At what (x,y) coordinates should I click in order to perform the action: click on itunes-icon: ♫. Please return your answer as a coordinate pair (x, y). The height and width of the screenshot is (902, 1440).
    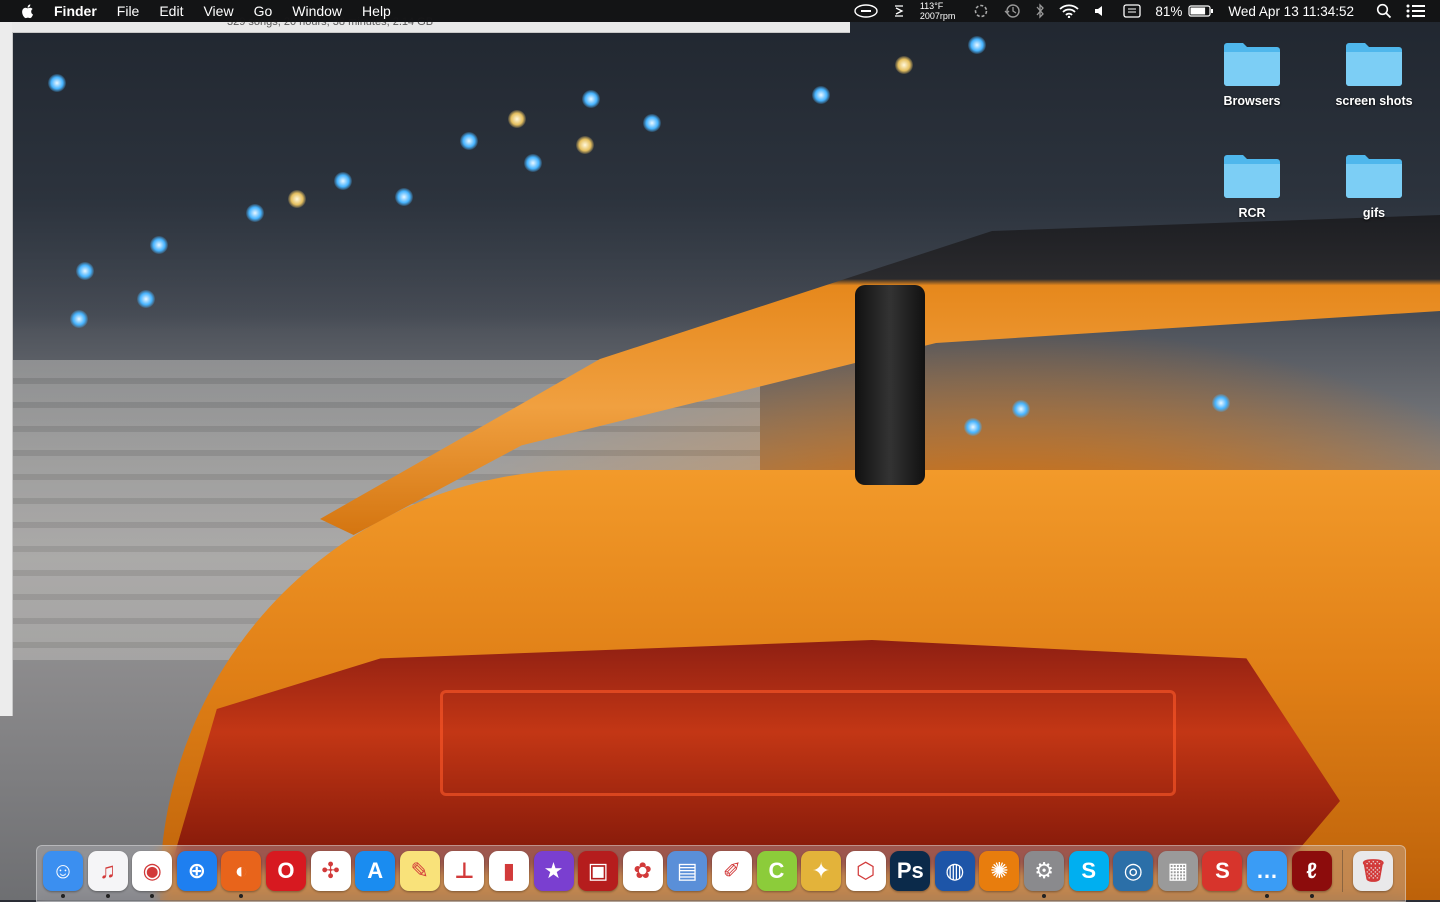
    Looking at the image, I should click on (107, 874).